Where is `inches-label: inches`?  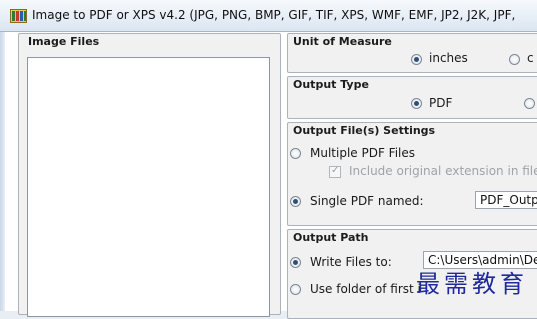
inches-label: inches is located at coordinates (448, 58).